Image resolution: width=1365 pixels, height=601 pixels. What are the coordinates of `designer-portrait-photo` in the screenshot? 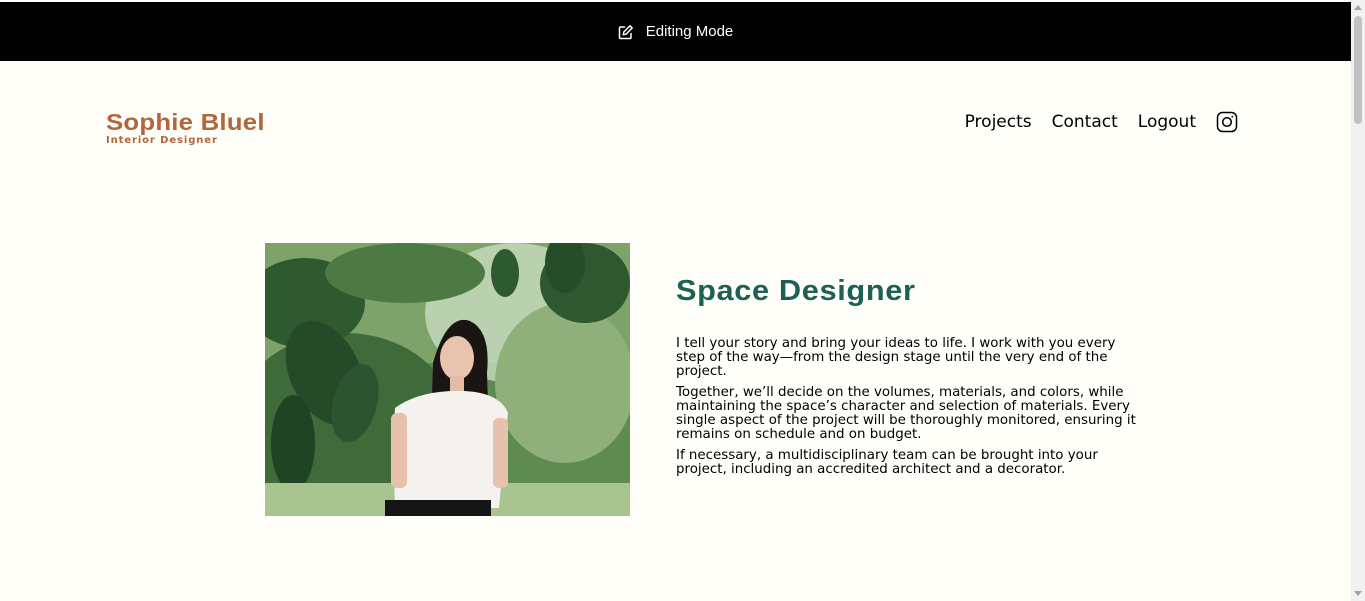 It's located at (447, 379).